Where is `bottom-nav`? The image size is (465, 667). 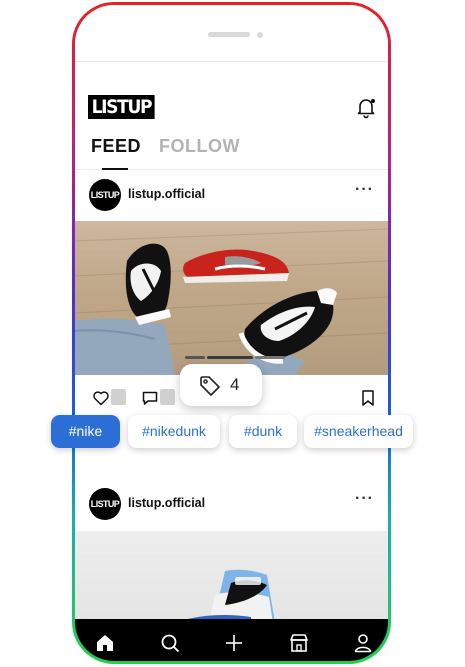
bottom-nav is located at coordinates (231, 640).